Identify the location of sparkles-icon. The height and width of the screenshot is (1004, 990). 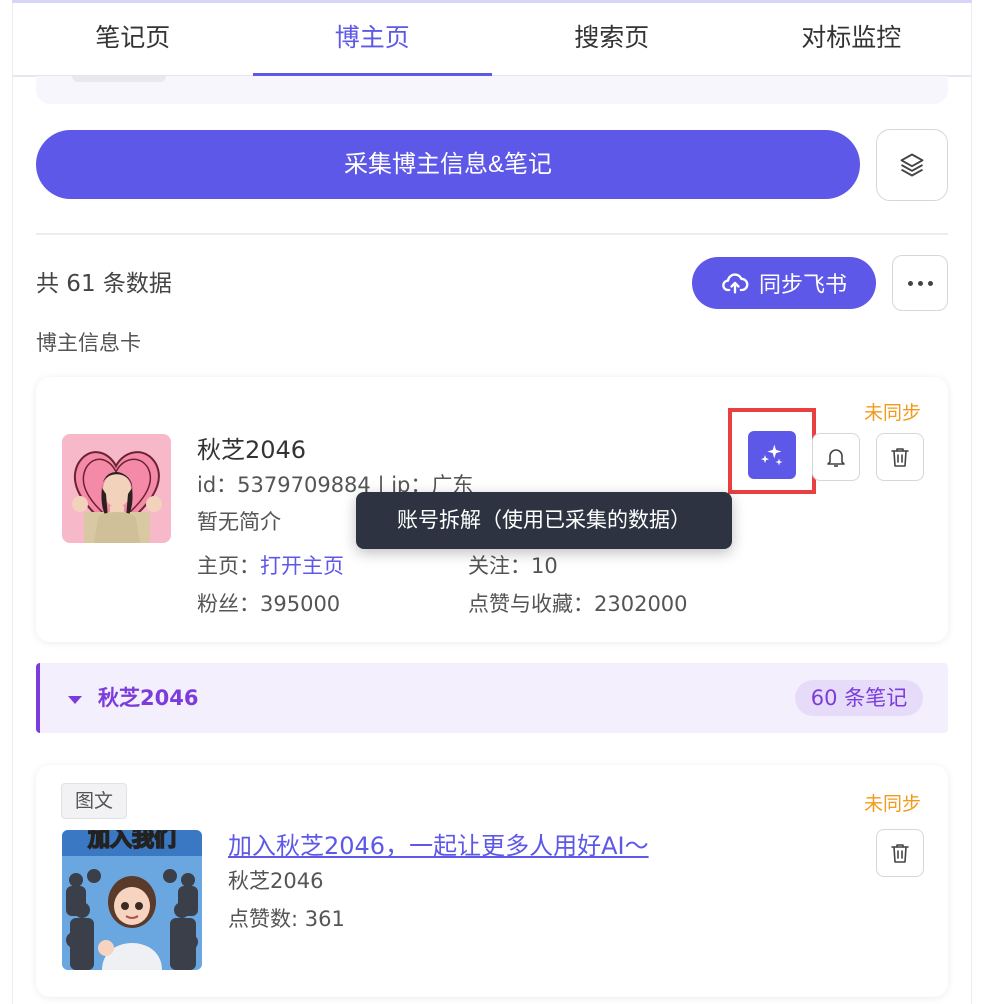
(771, 455).